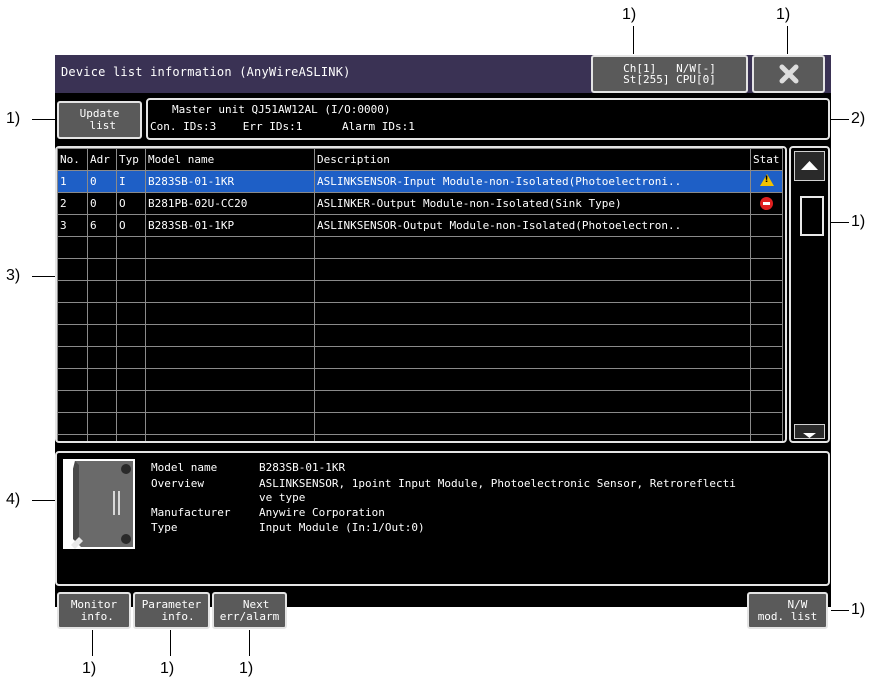  Describe the element at coordinates (72, 203) in the screenshot. I see `cell-no: 2` at that location.